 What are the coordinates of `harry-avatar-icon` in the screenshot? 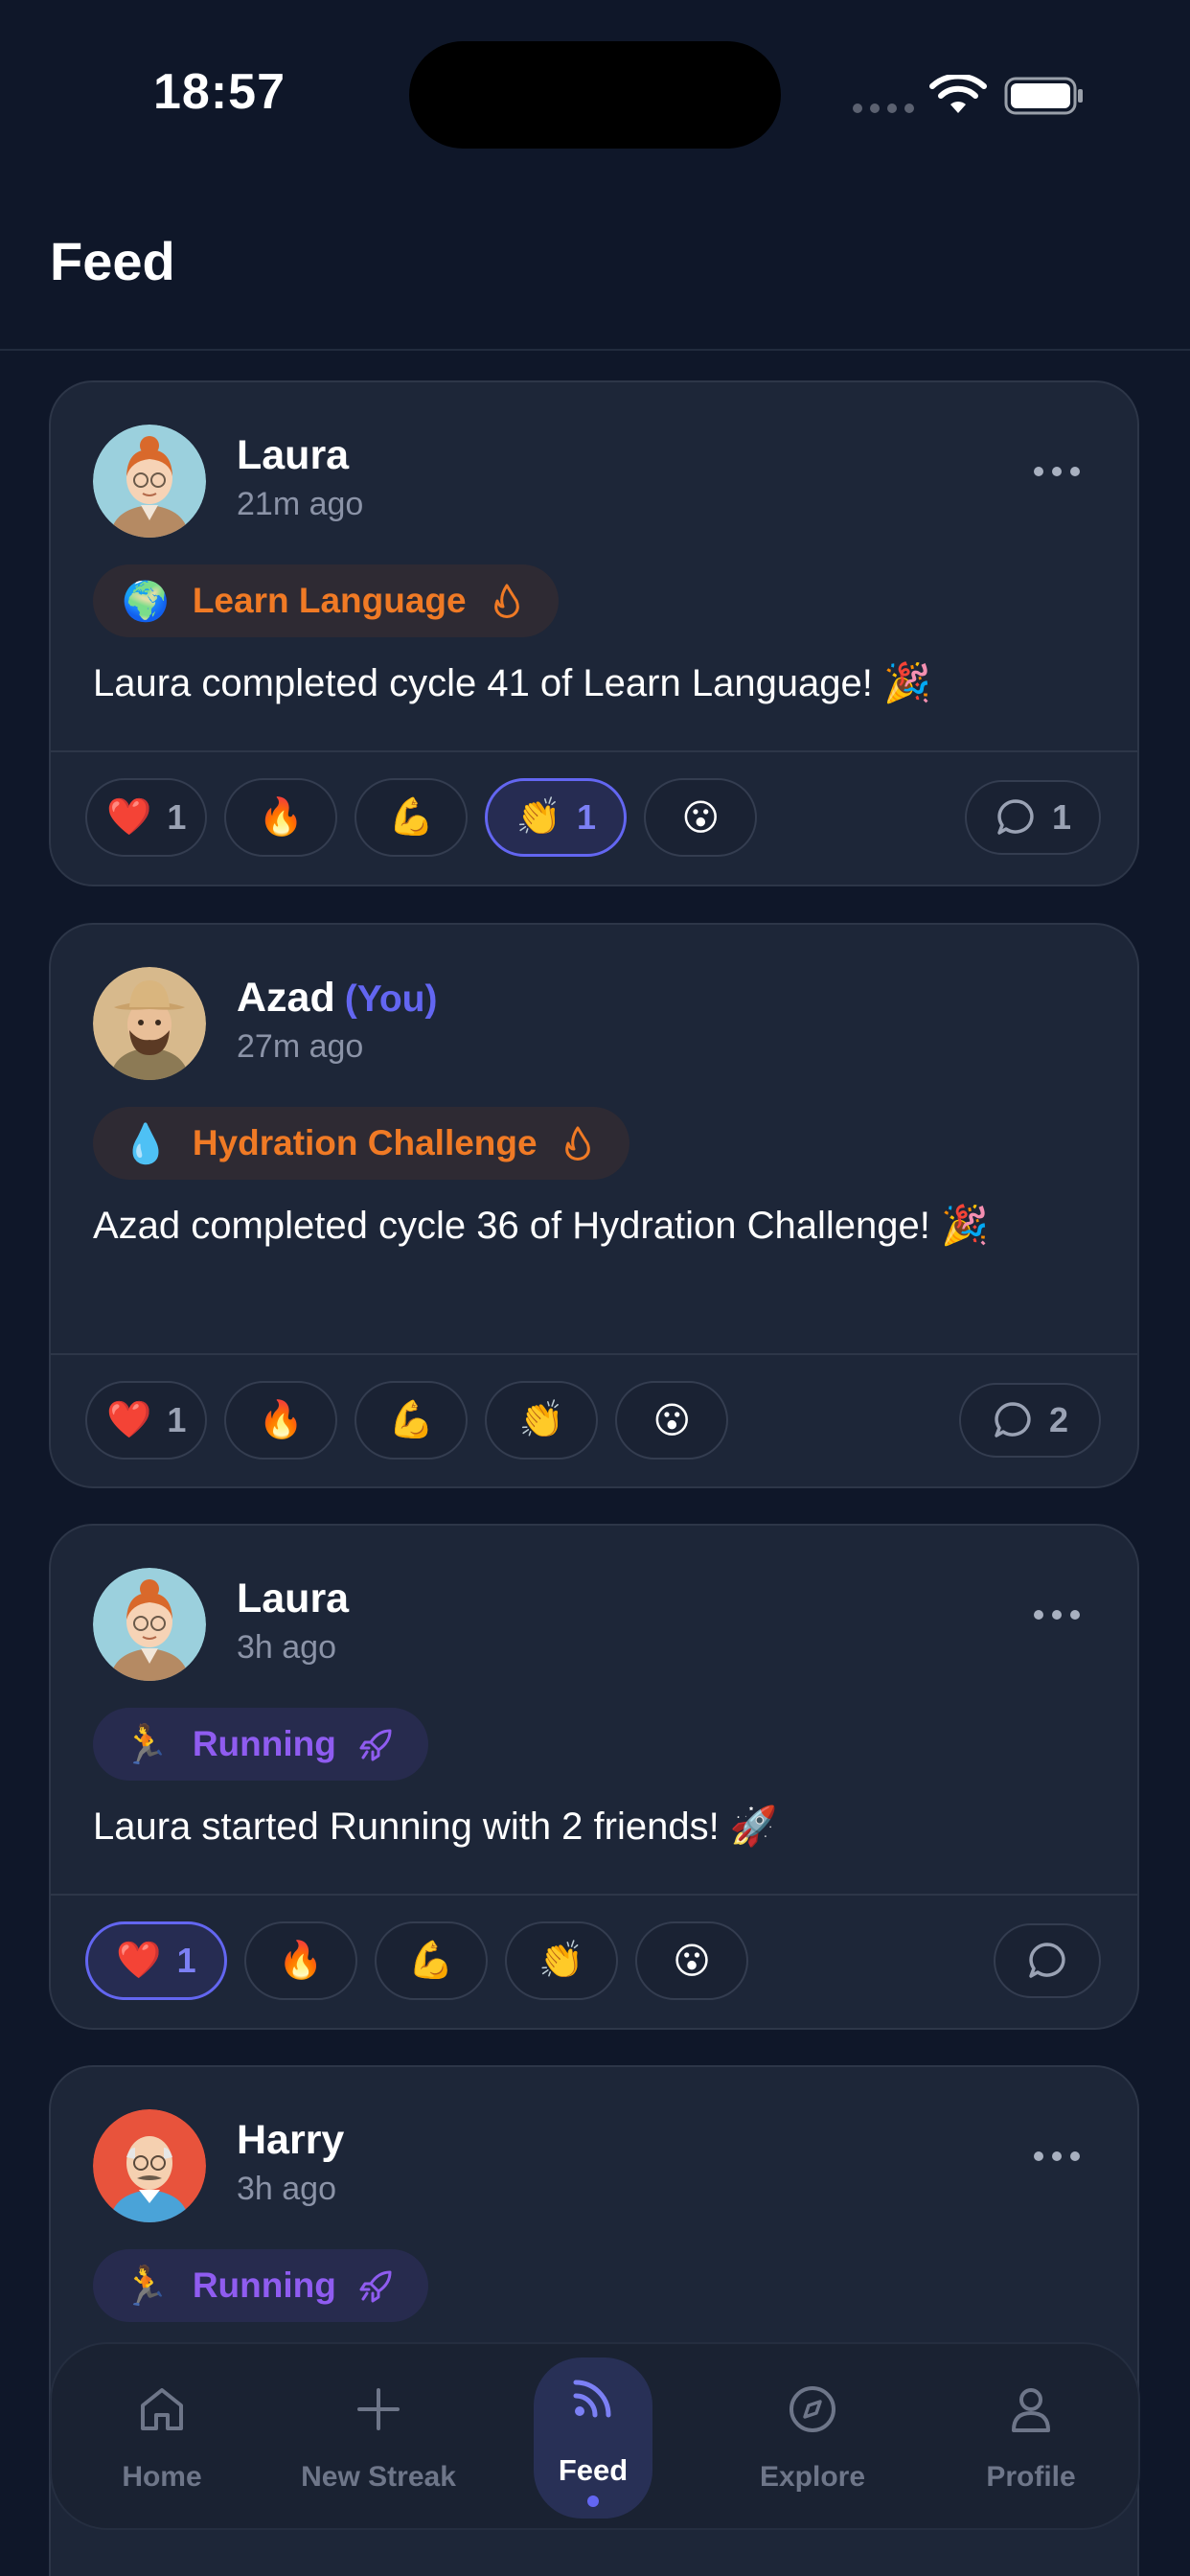 It's located at (150, 2165).